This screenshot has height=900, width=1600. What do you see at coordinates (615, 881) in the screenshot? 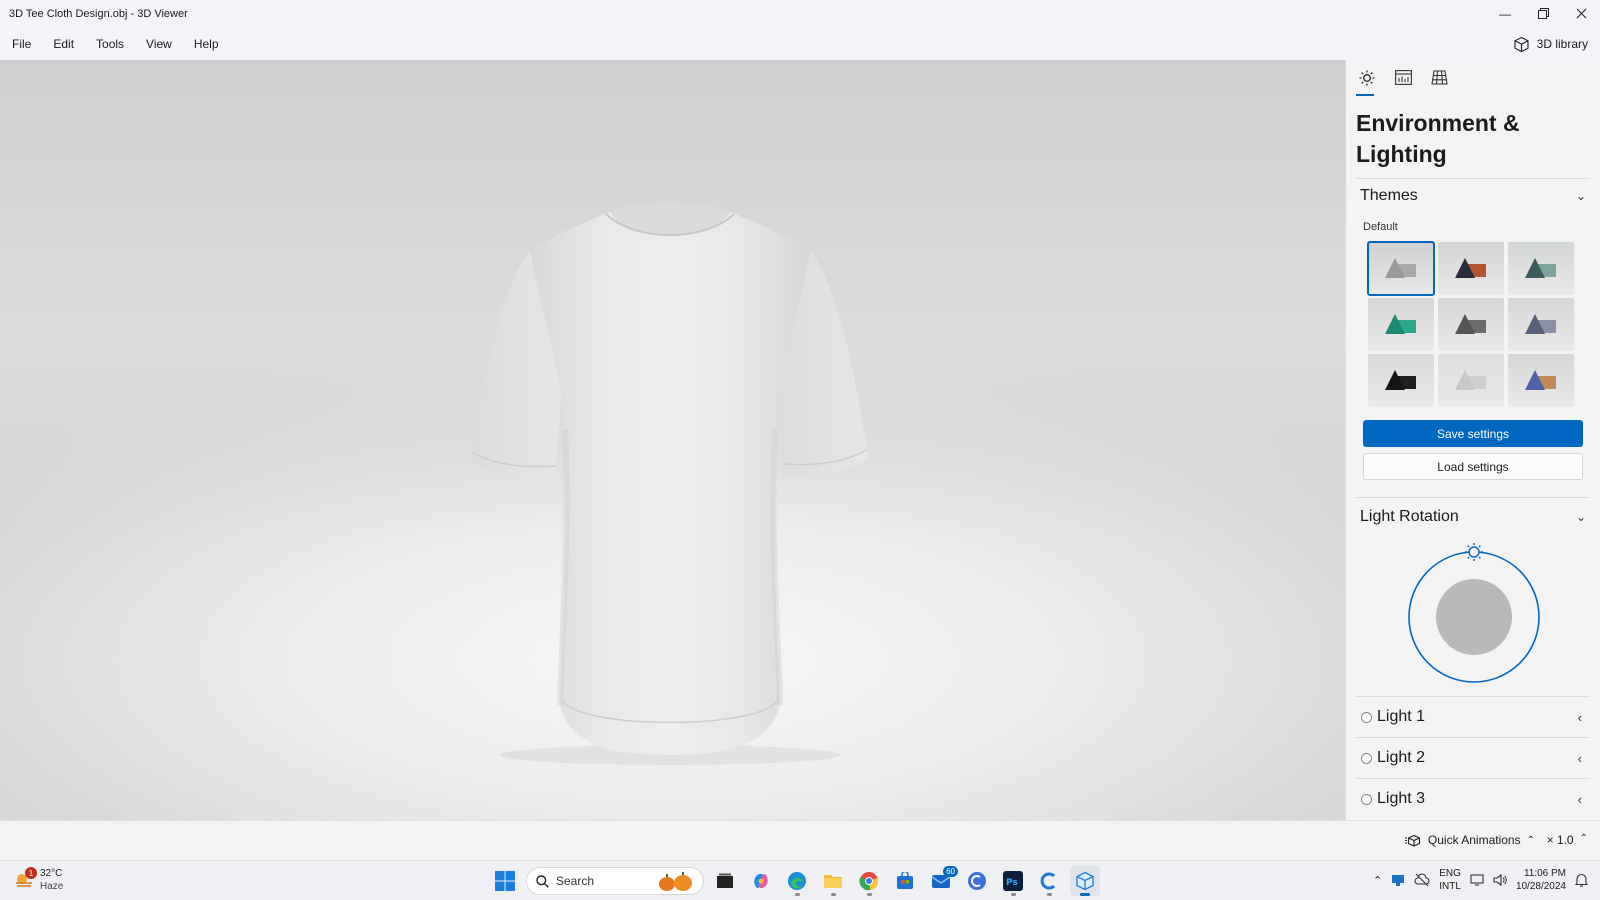
I see `taskbar-search: Search` at bounding box center [615, 881].